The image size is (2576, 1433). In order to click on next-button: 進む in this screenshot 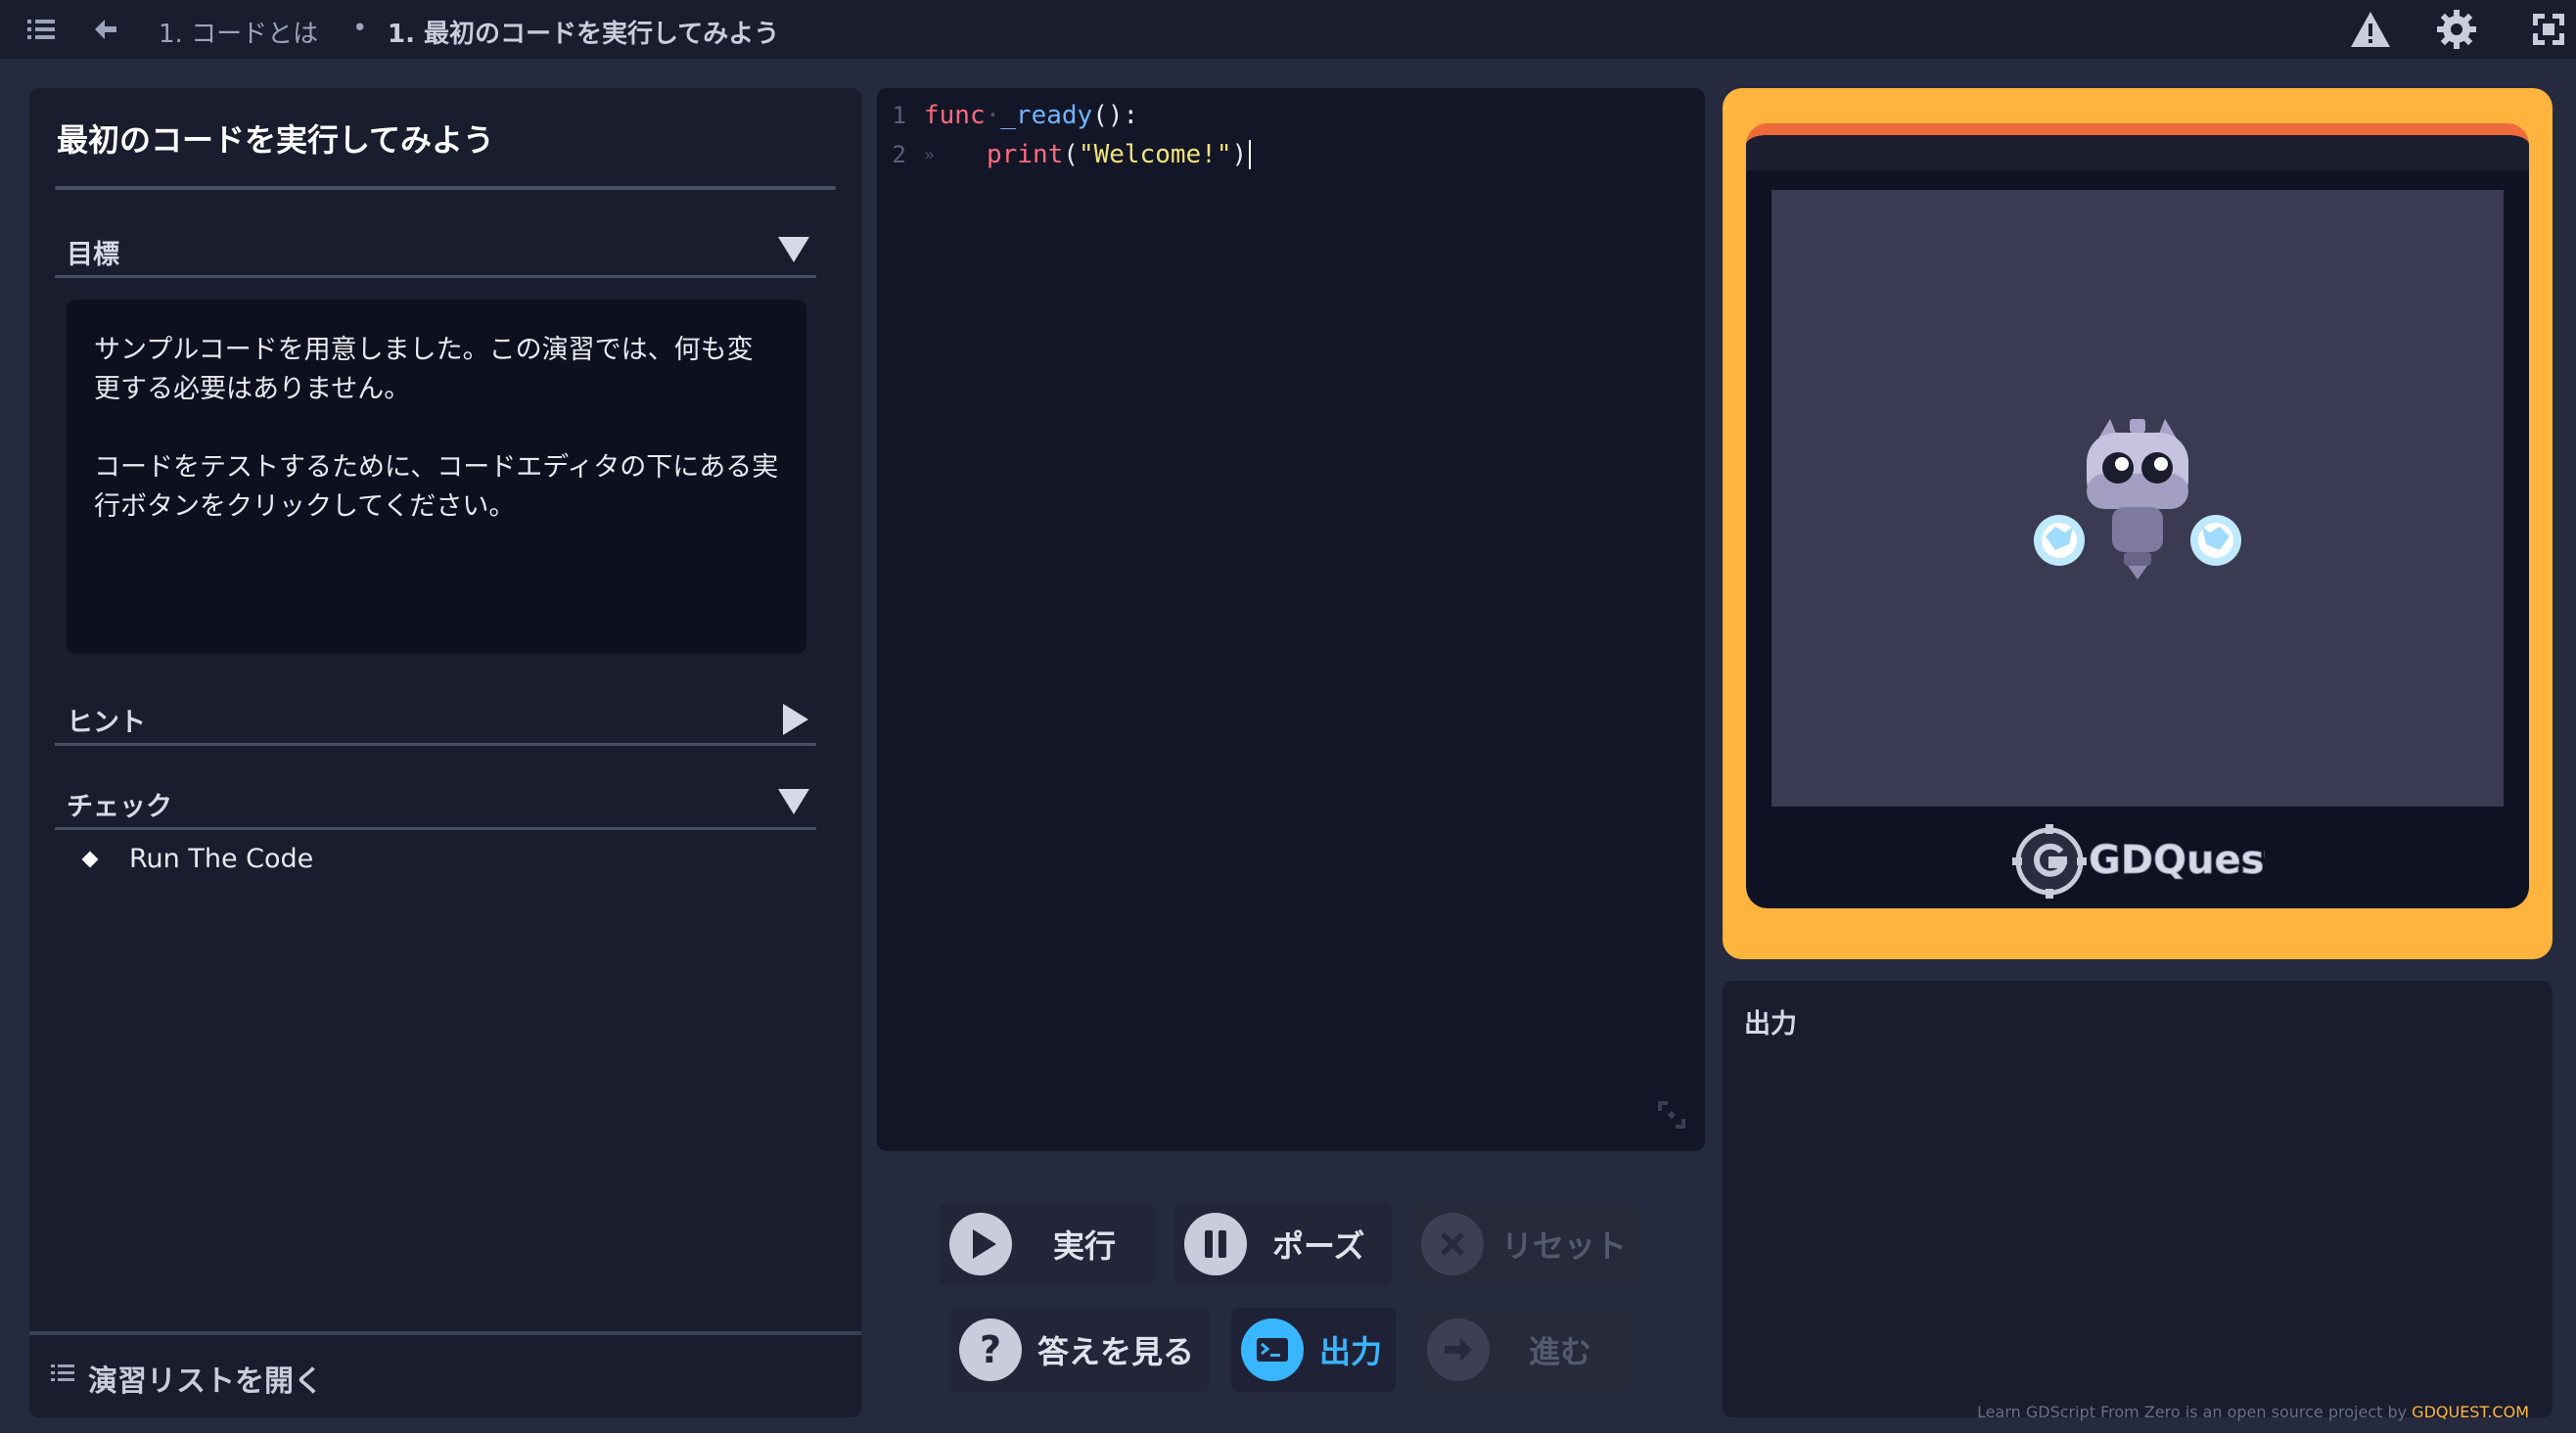, I will do `click(1525, 1350)`.